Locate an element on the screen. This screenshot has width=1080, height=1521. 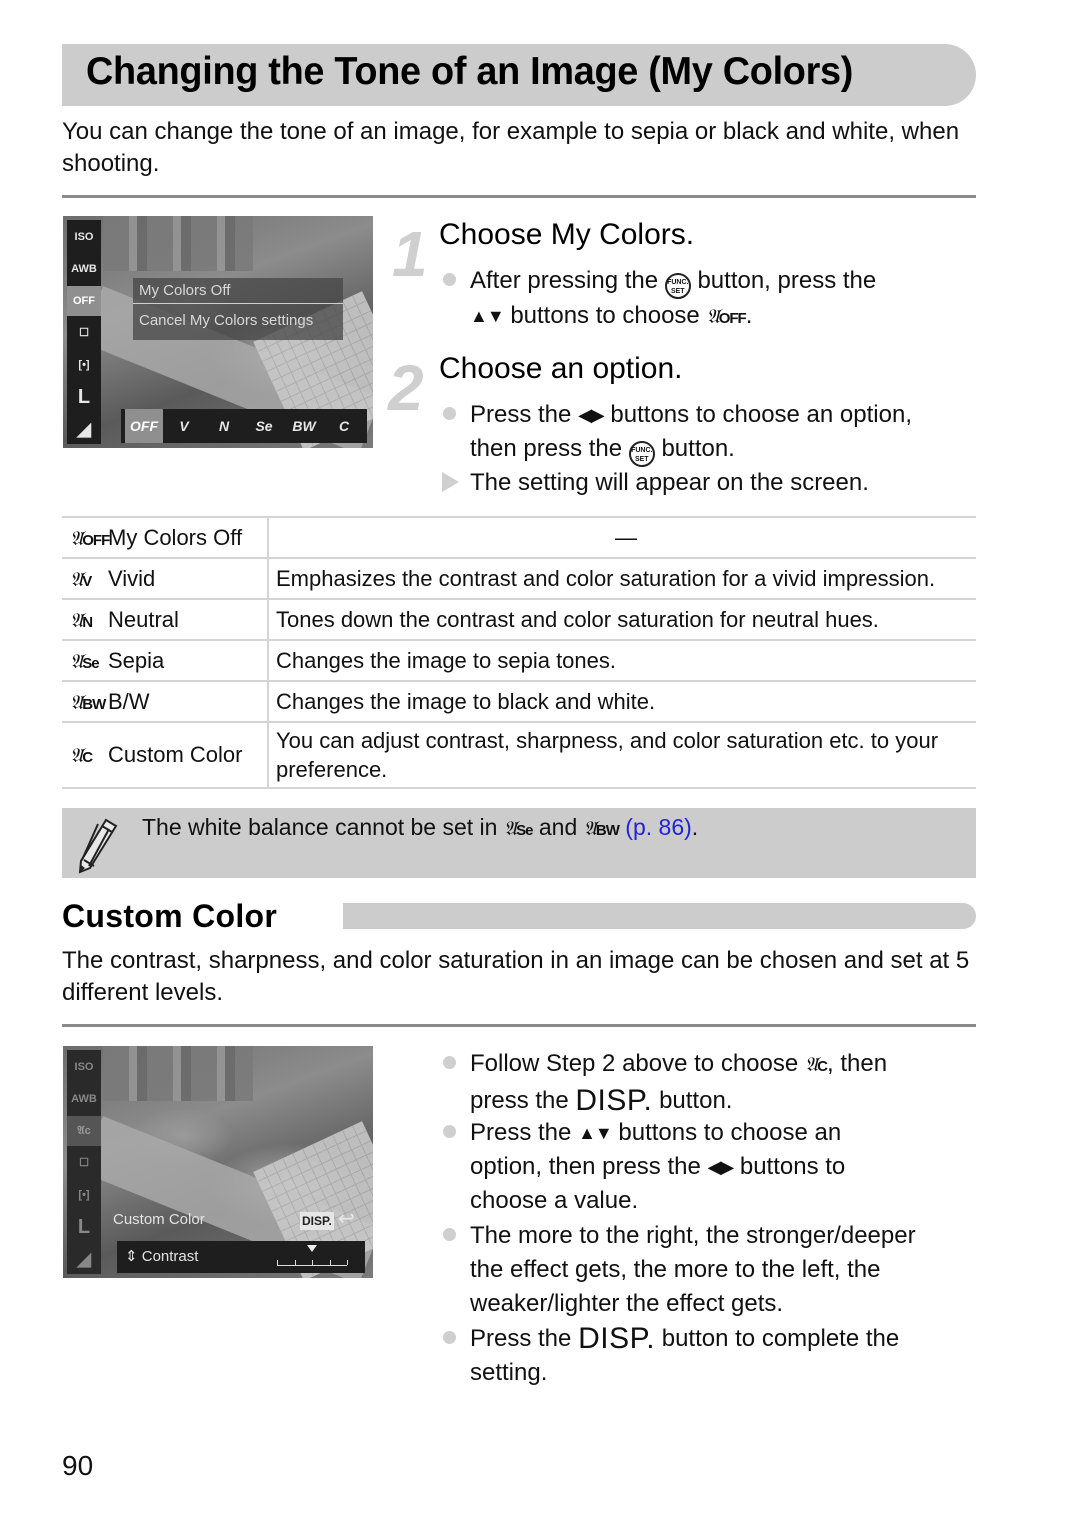
contrast-slider is located at coordinates (312, 1255).